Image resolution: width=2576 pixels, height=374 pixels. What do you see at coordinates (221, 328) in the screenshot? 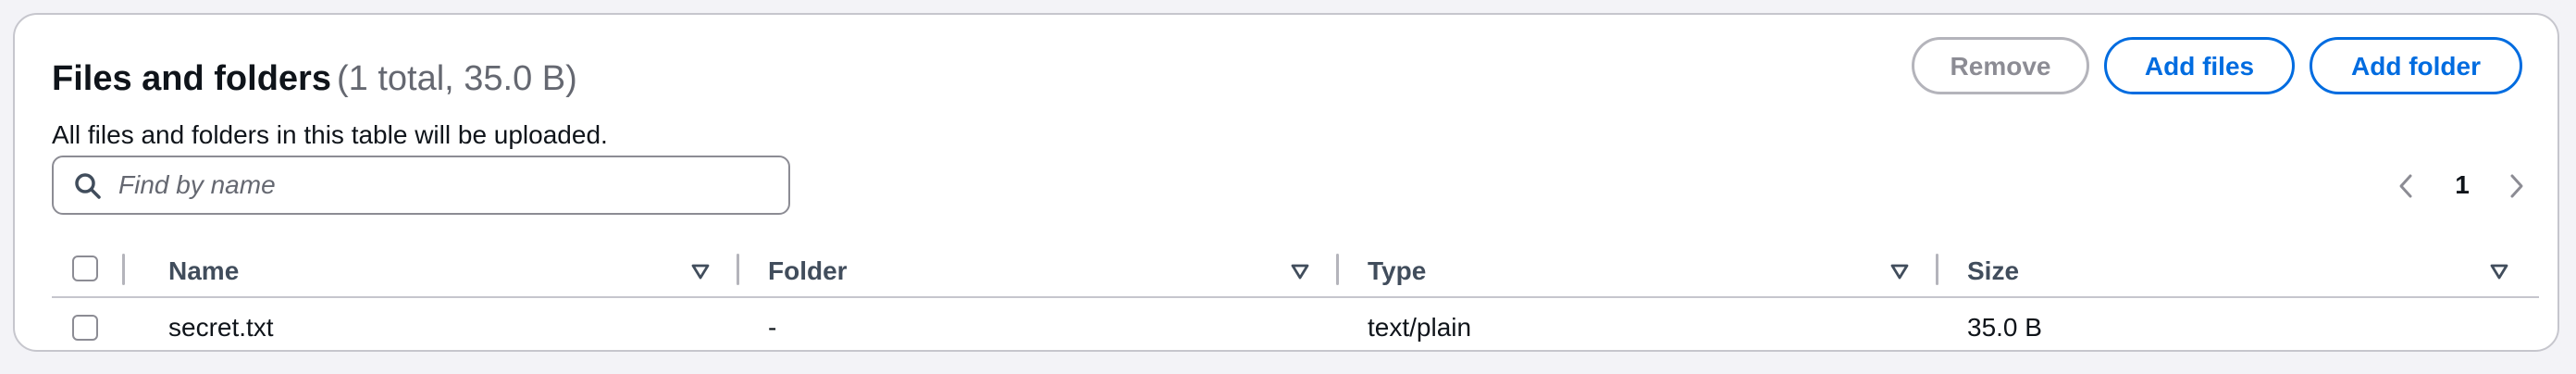
I see `cell-name: secret.txt` at bounding box center [221, 328].